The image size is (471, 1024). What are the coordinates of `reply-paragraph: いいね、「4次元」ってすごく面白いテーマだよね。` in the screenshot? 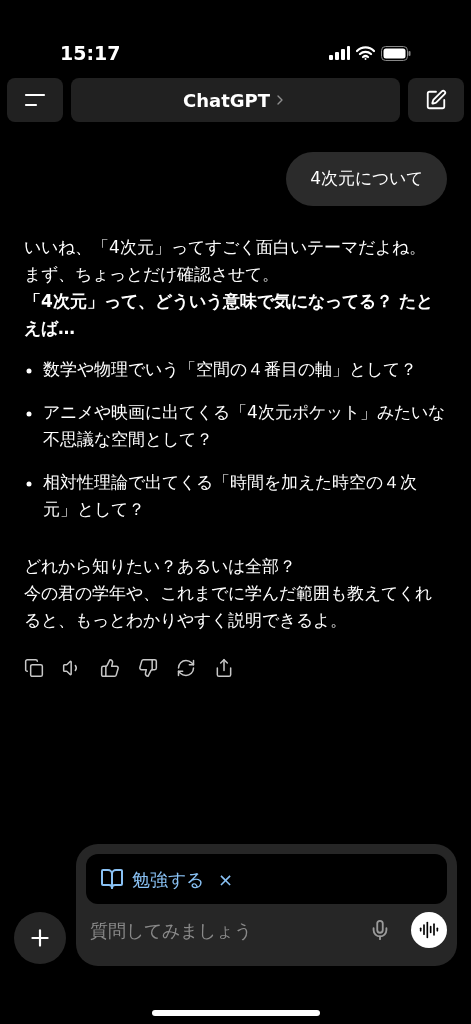 It's located at (225, 247).